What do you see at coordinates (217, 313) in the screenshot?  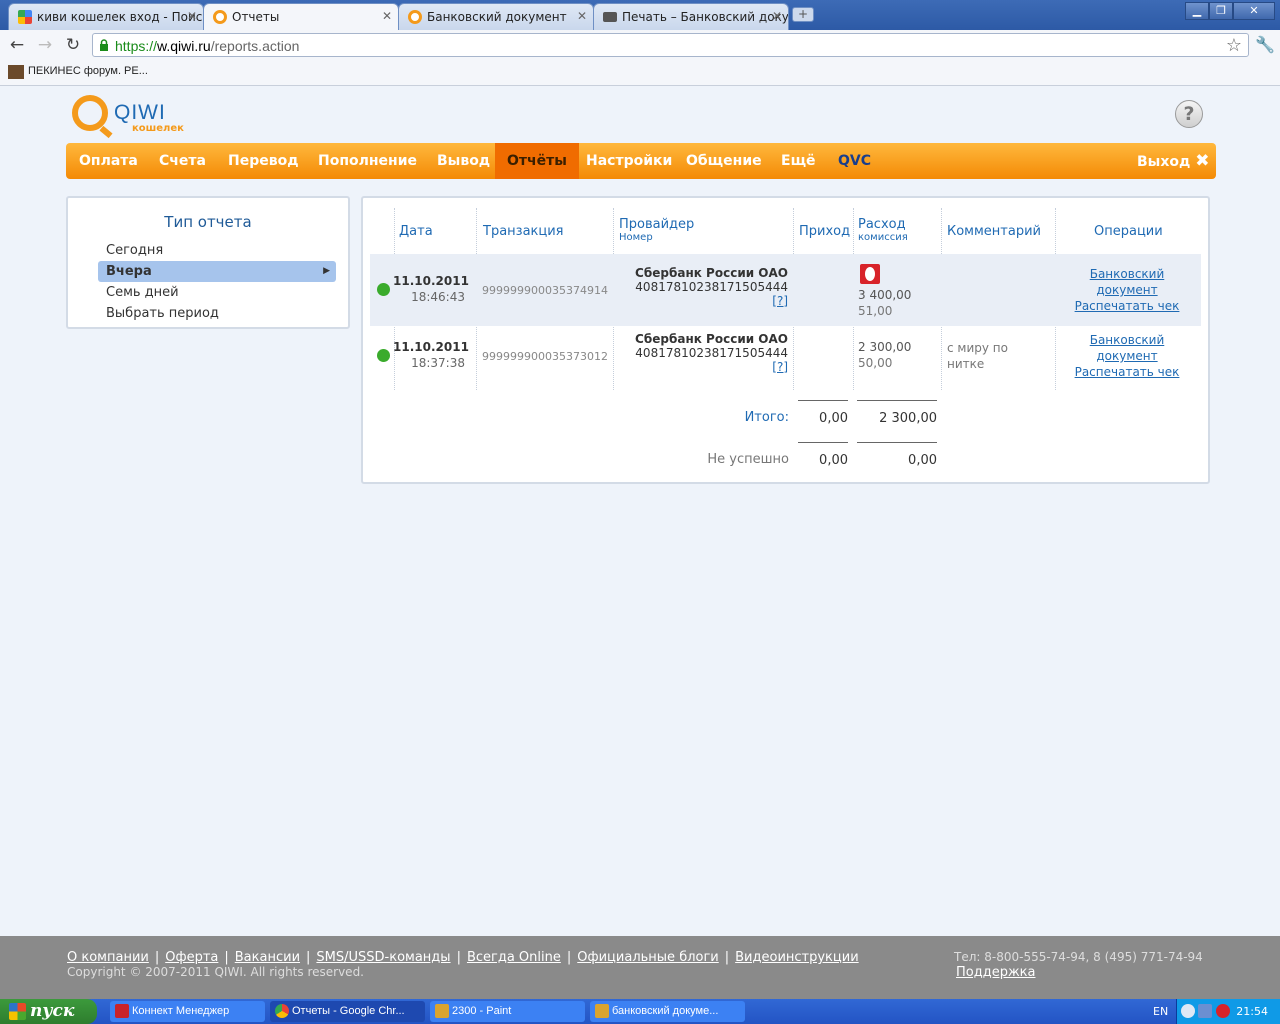 I see `report-option-period: Выбрать период` at bounding box center [217, 313].